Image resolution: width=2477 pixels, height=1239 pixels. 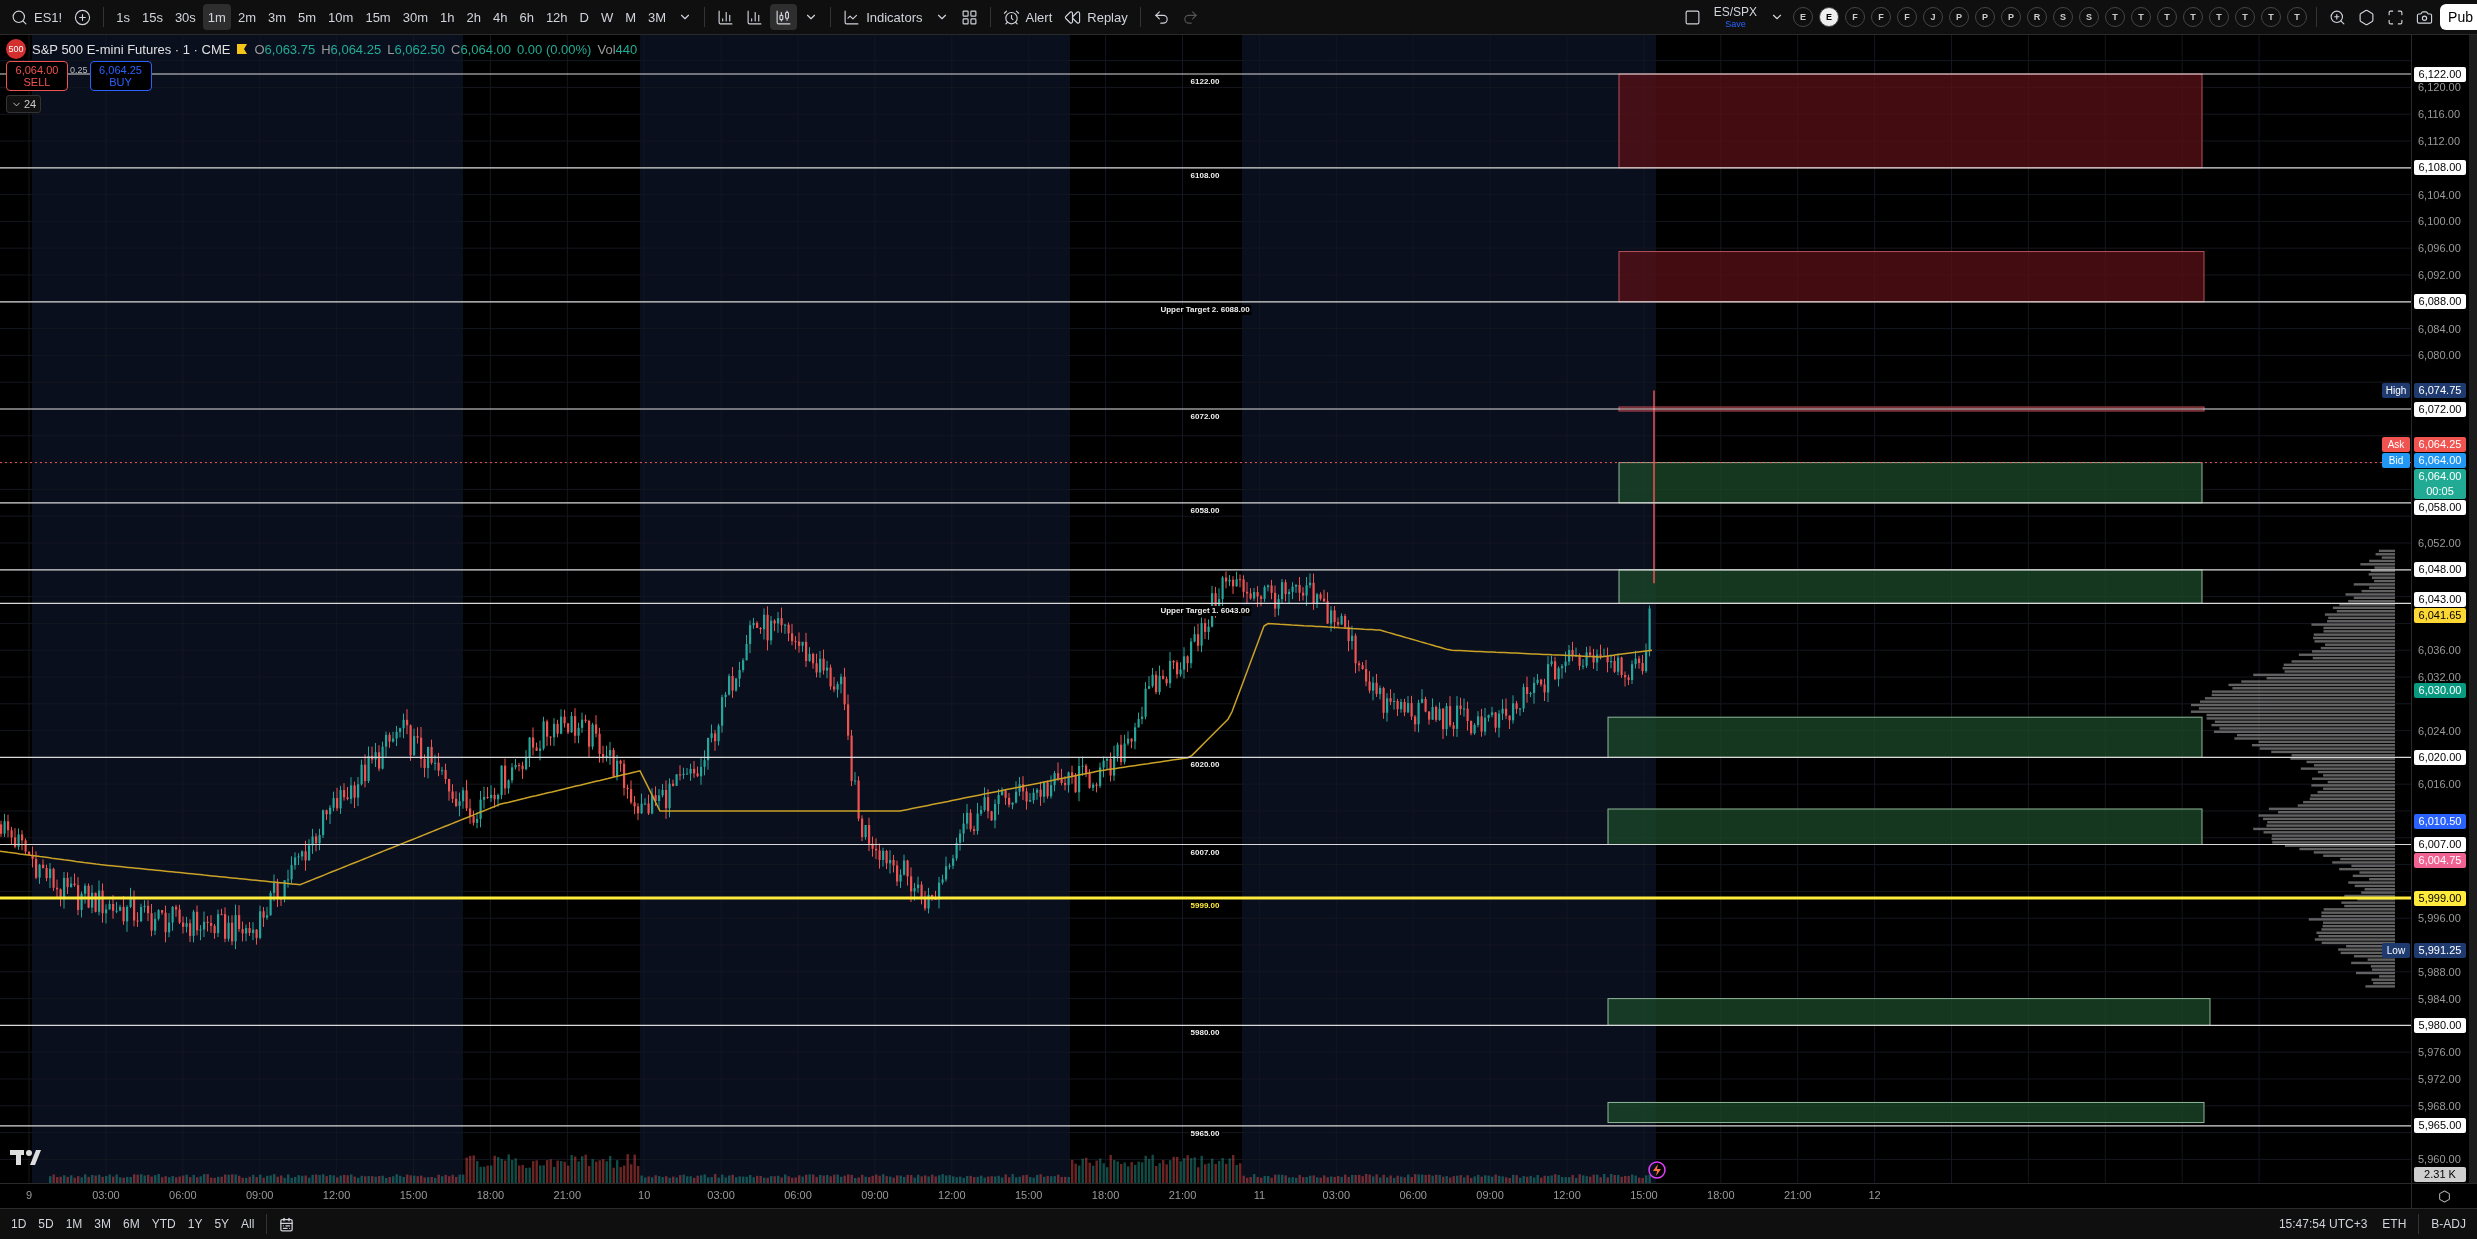 I want to click on level-label: 6072.00, so click(x=1205, y=417).